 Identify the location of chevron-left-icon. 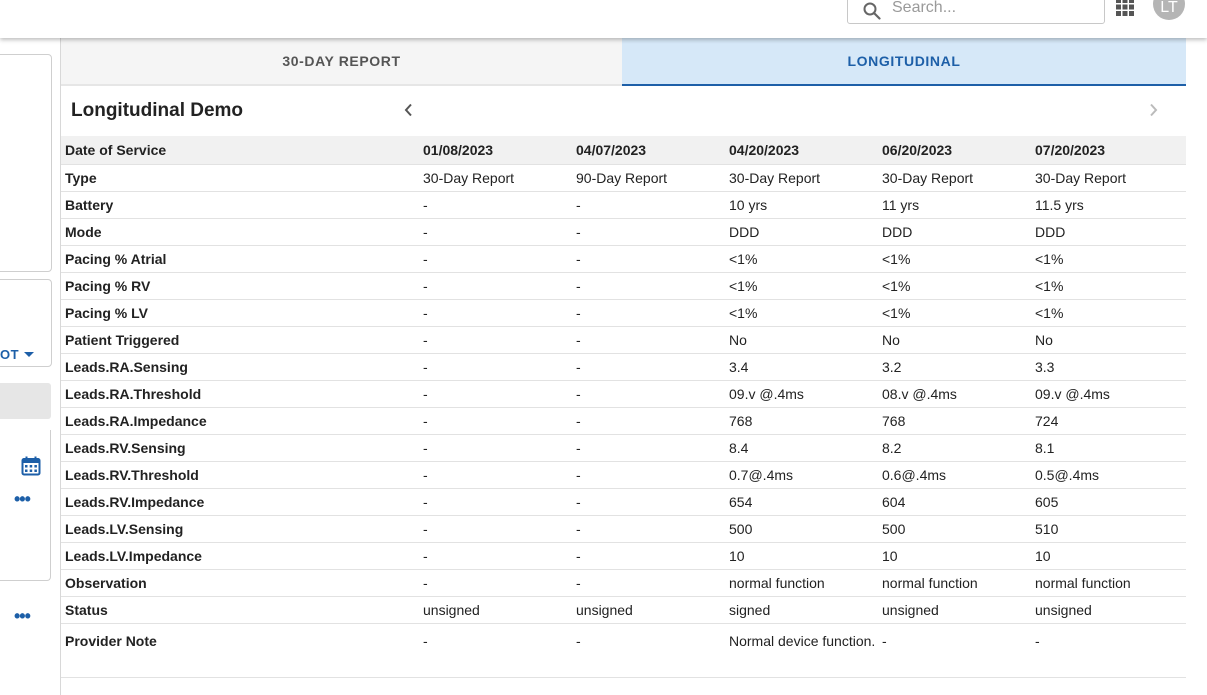
(409, 110).